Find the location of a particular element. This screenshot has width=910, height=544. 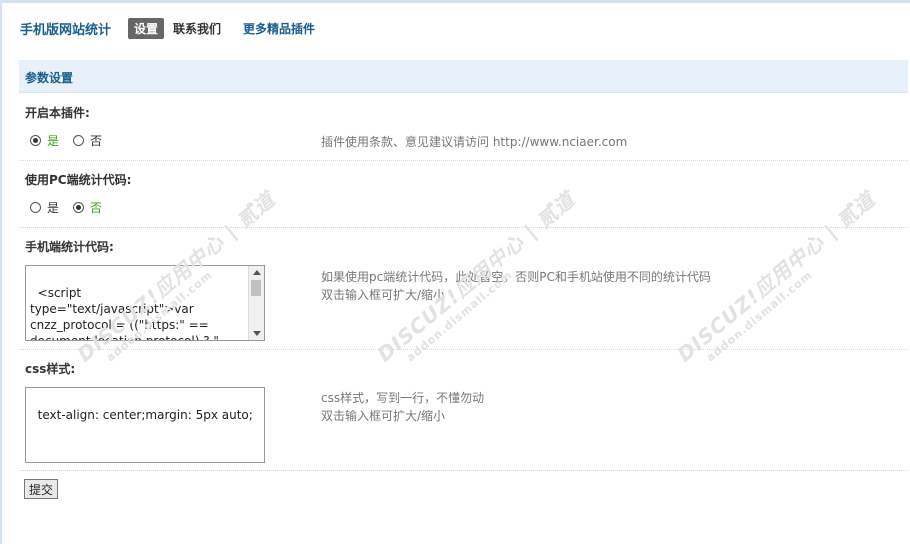

css-style-textarea: text-align: center;margin: 5px auto; is located at coordinates (145, 425).